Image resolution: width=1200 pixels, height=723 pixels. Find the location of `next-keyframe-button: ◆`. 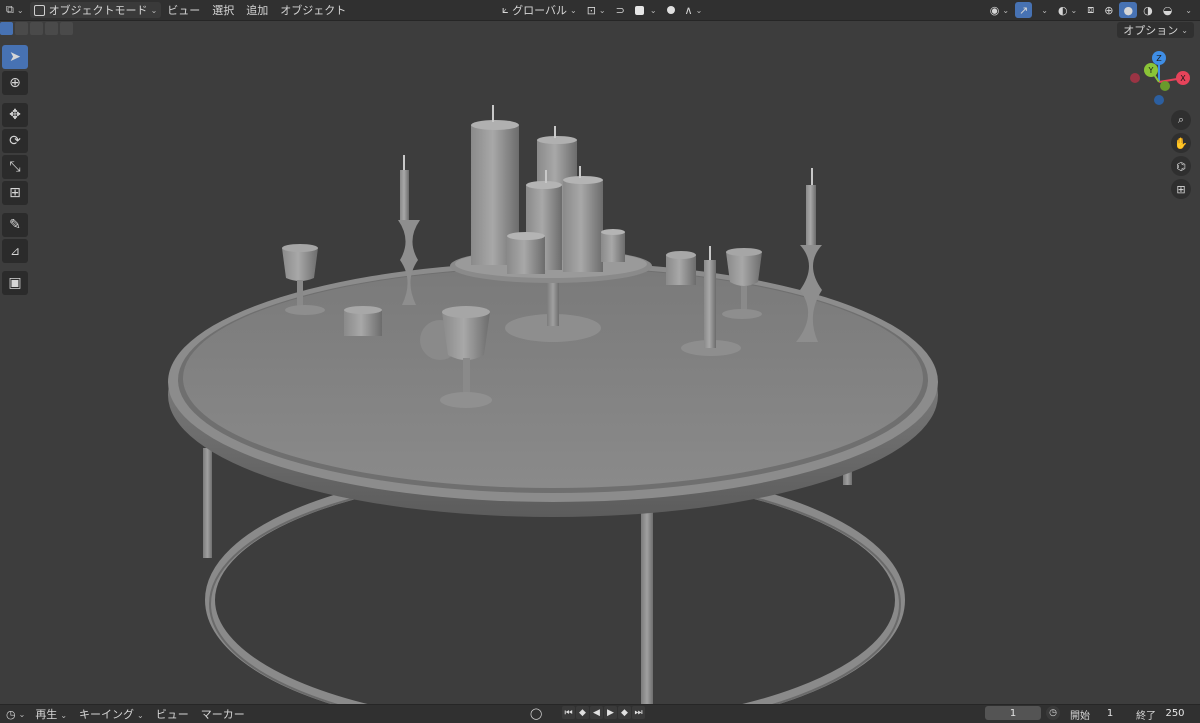

next-keyframe-button: ◆ is located at coordinates (624, 712).